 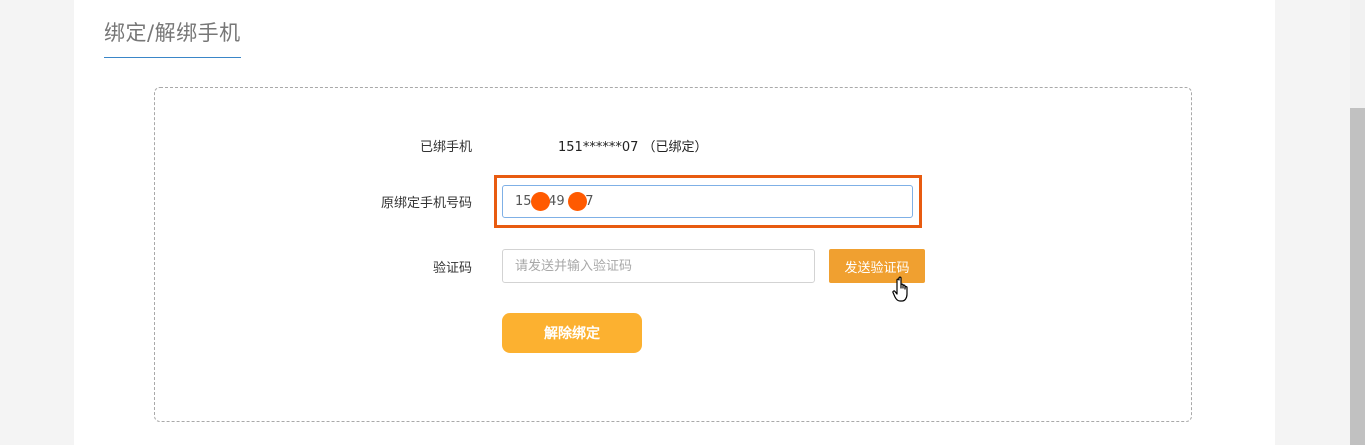 I want to click on verification-code-input, so click(x=658, y=266).